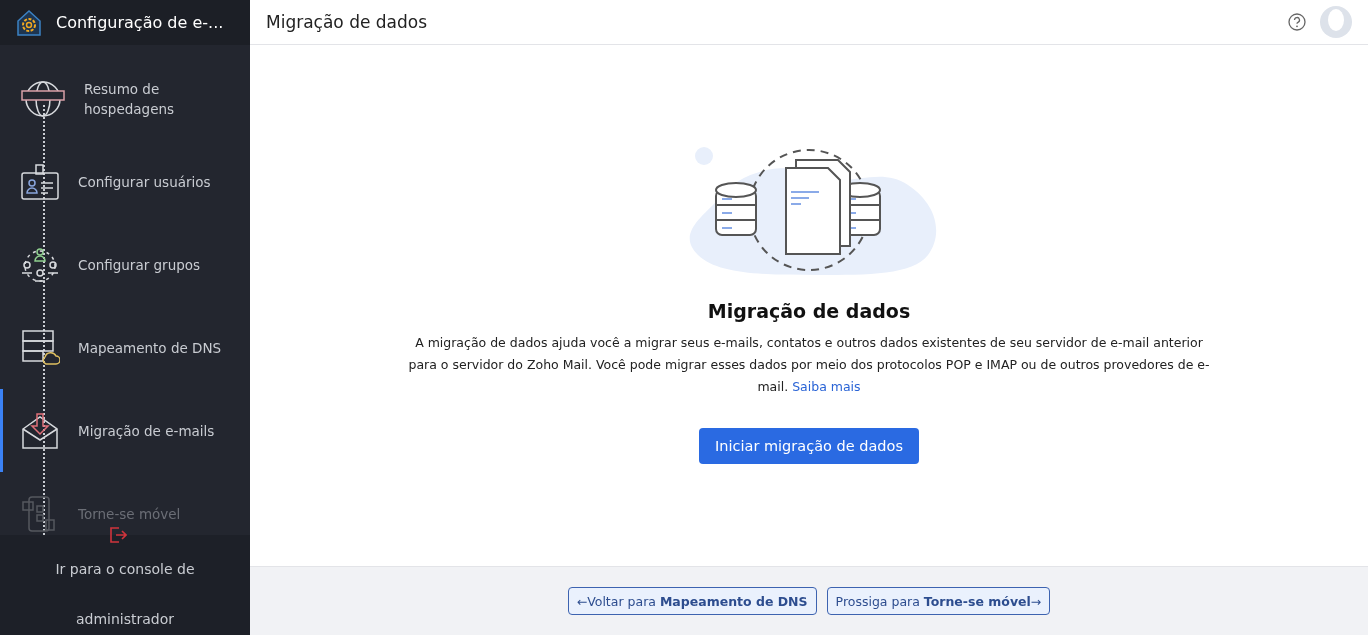 This screenshot has height=635, width=1368. Describe the element at coordinates (809, 311) in the screenshot. I see `content-heading: Migração de dados` at that location.